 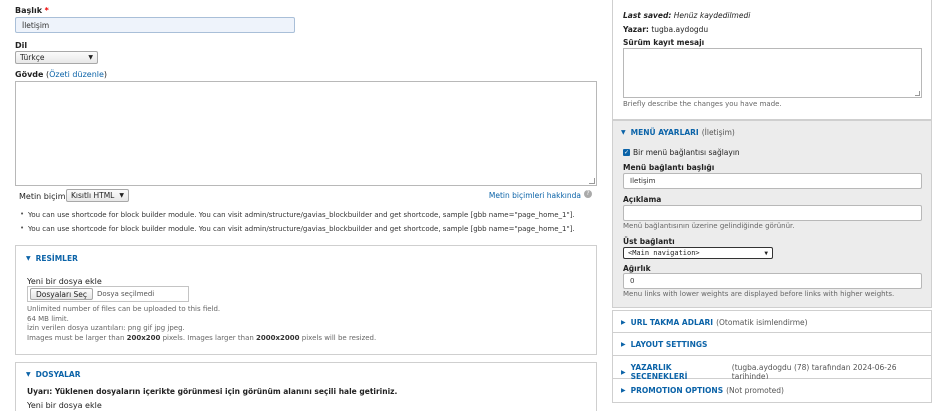 I want to click on menu-settings-title: MENÜ AYARLARI, so click(x=664, y=132).